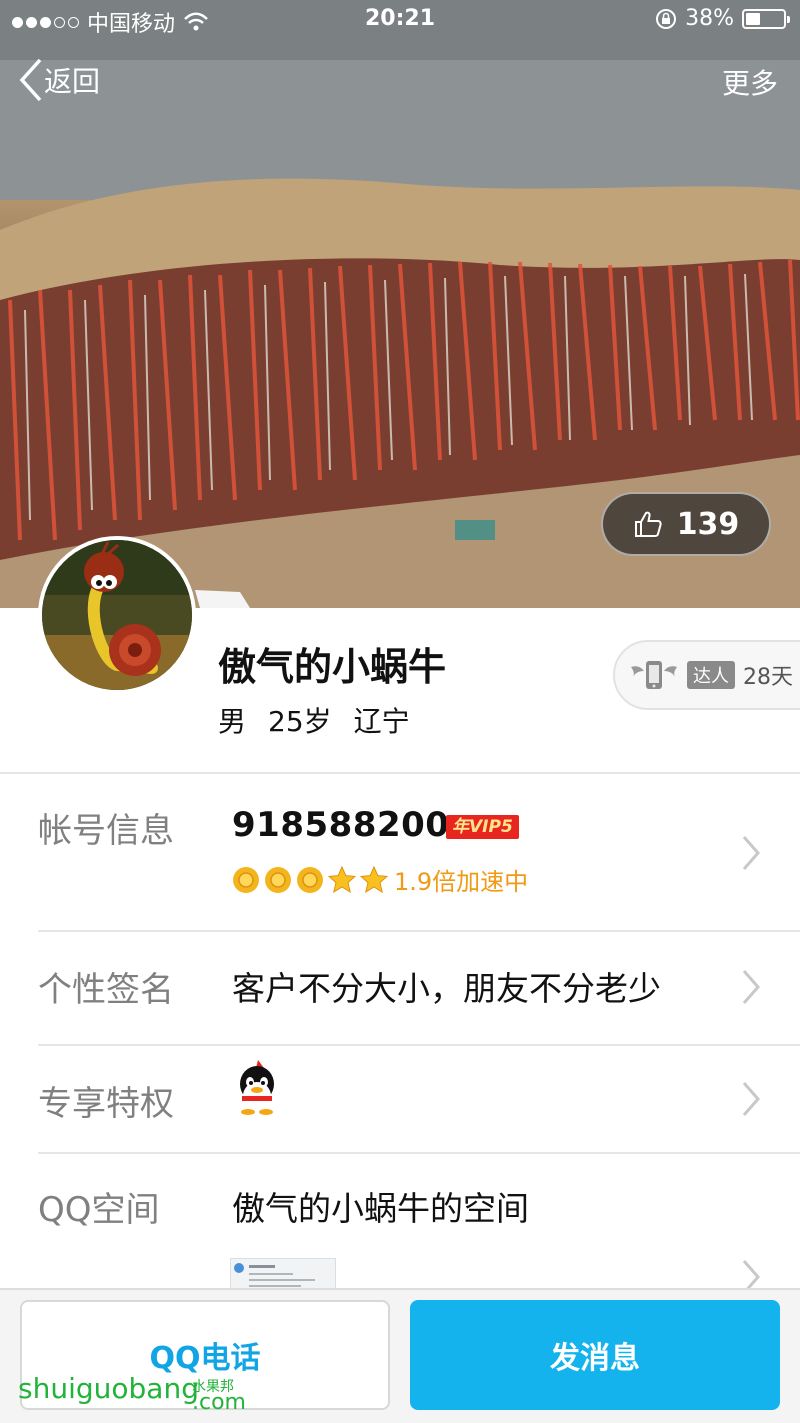 The width and height of the screenshot is (800, 1423). What do you see at coordinates (482, 827) in the screenshot?
I see `vip-badge: 年VIP5` at bounding box center [482, 827].